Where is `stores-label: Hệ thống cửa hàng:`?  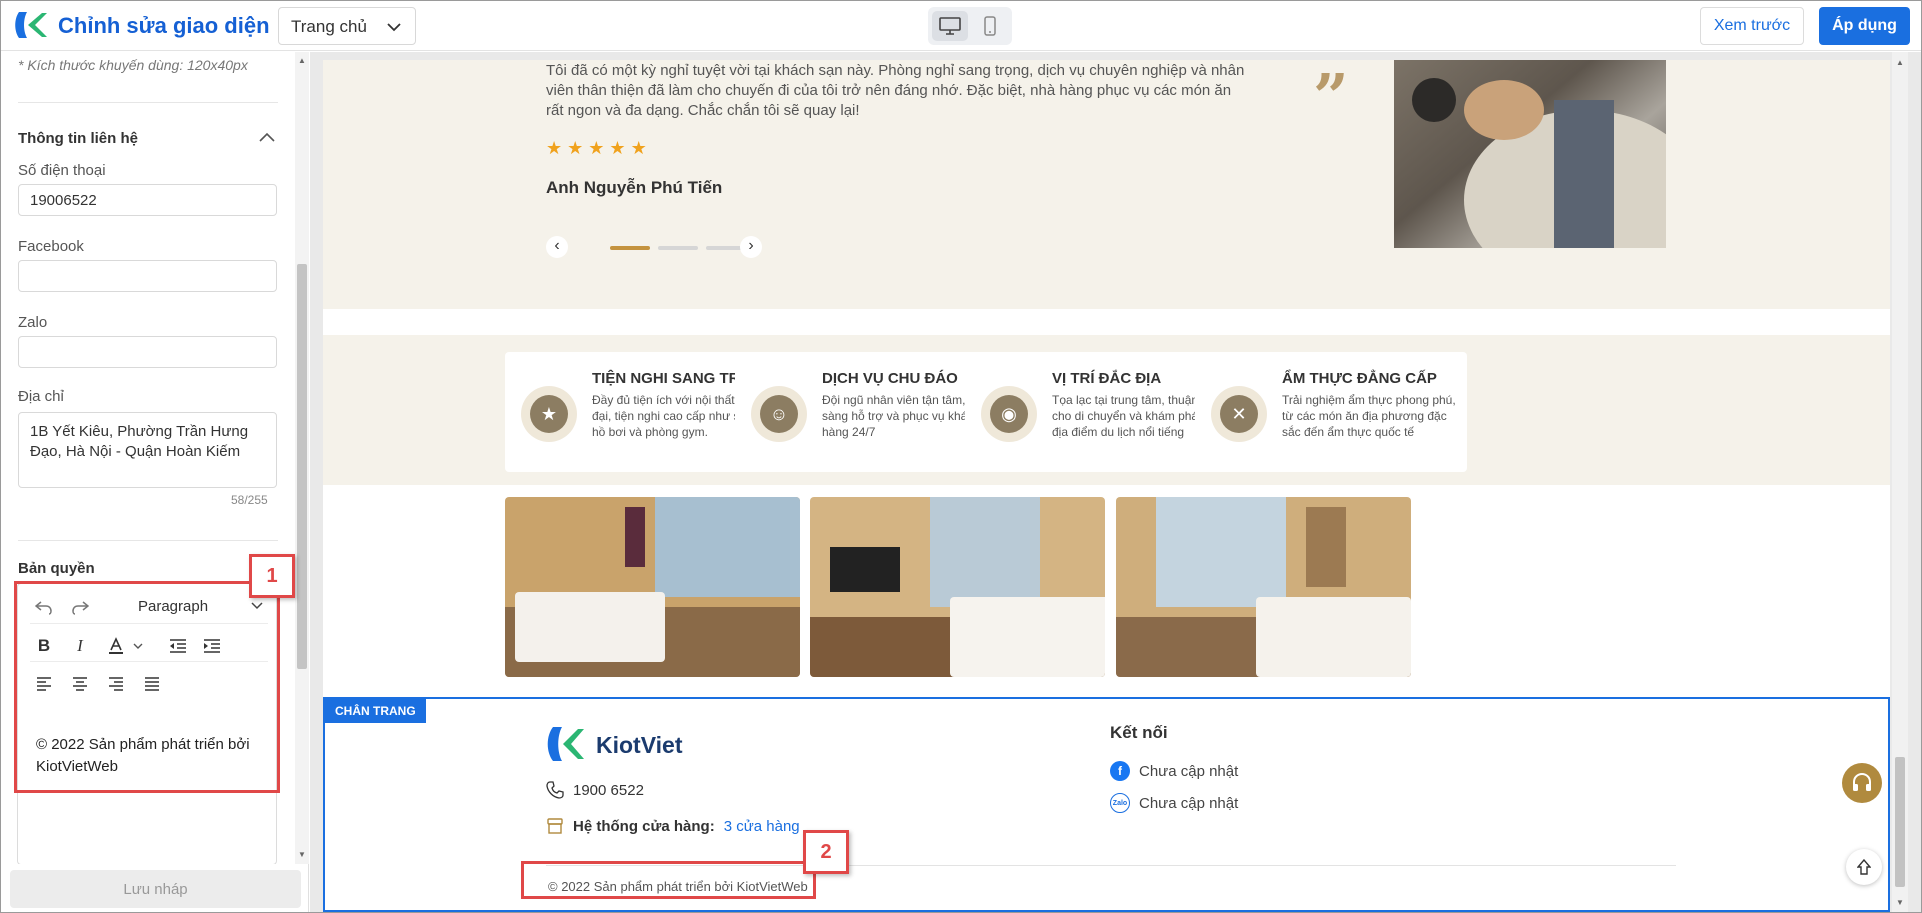 stores-label: Hệ thống cửa hàng: is located at coordinates (644, 826).